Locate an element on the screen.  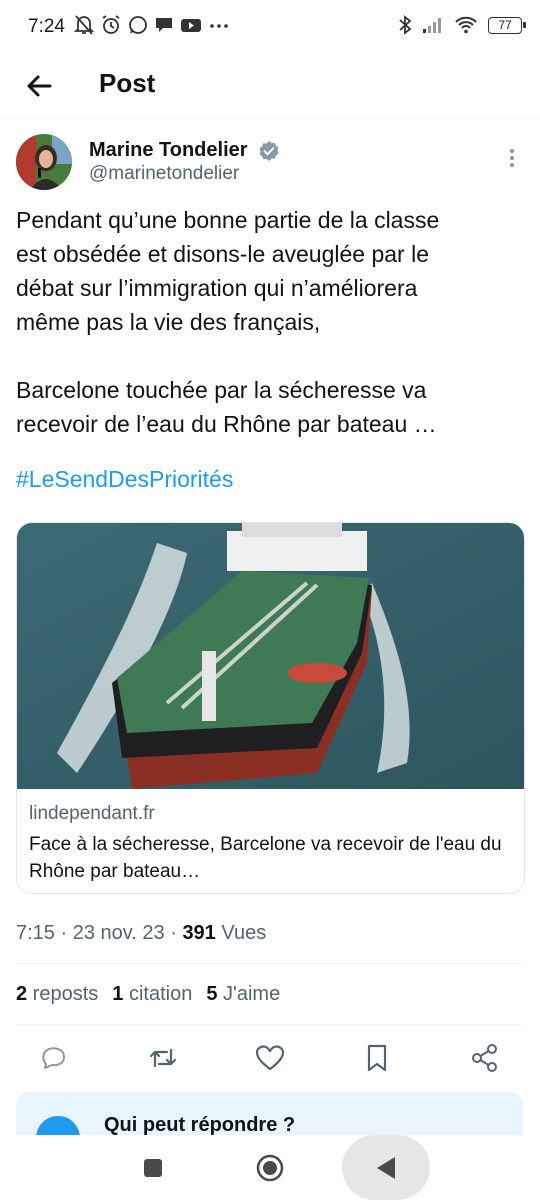
page-title: Post is located at coordinates (127, 83).